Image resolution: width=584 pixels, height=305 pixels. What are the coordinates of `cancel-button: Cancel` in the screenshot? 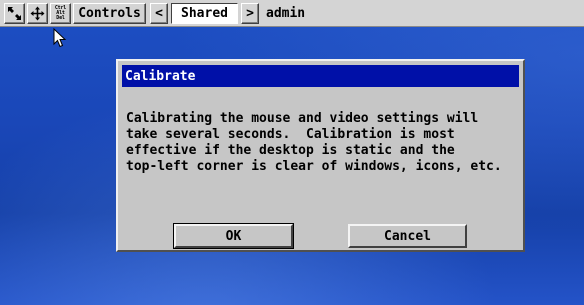 It's located at (407, 236).